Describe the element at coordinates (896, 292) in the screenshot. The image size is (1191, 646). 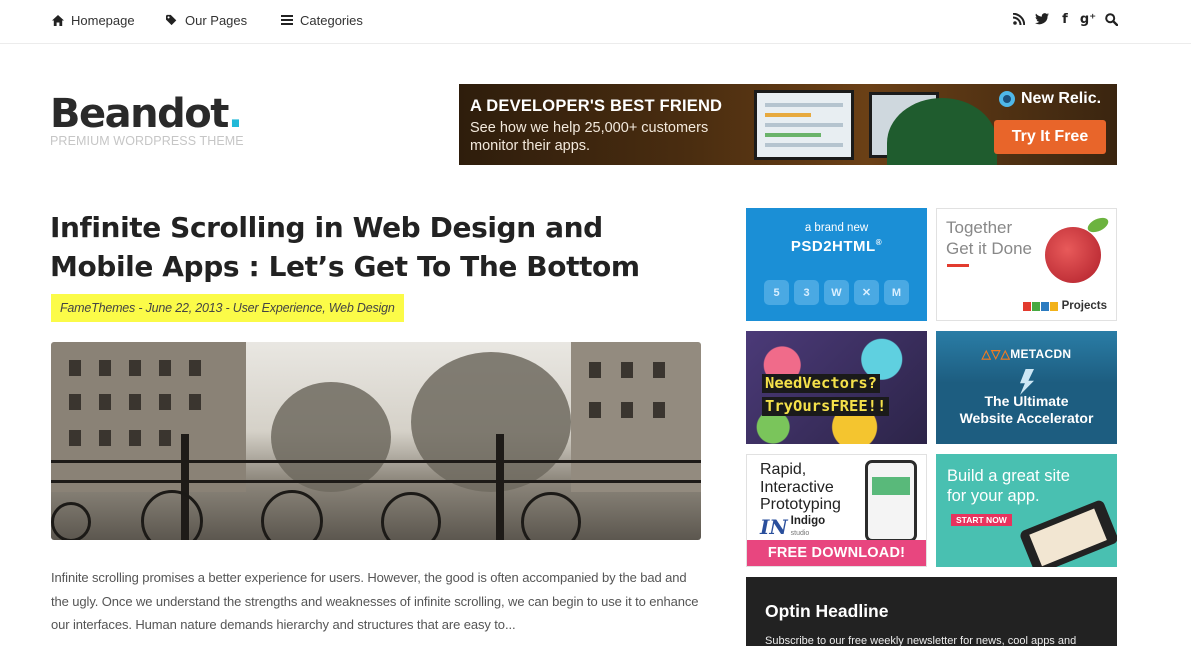
I see `magento-icon: M` at that location.